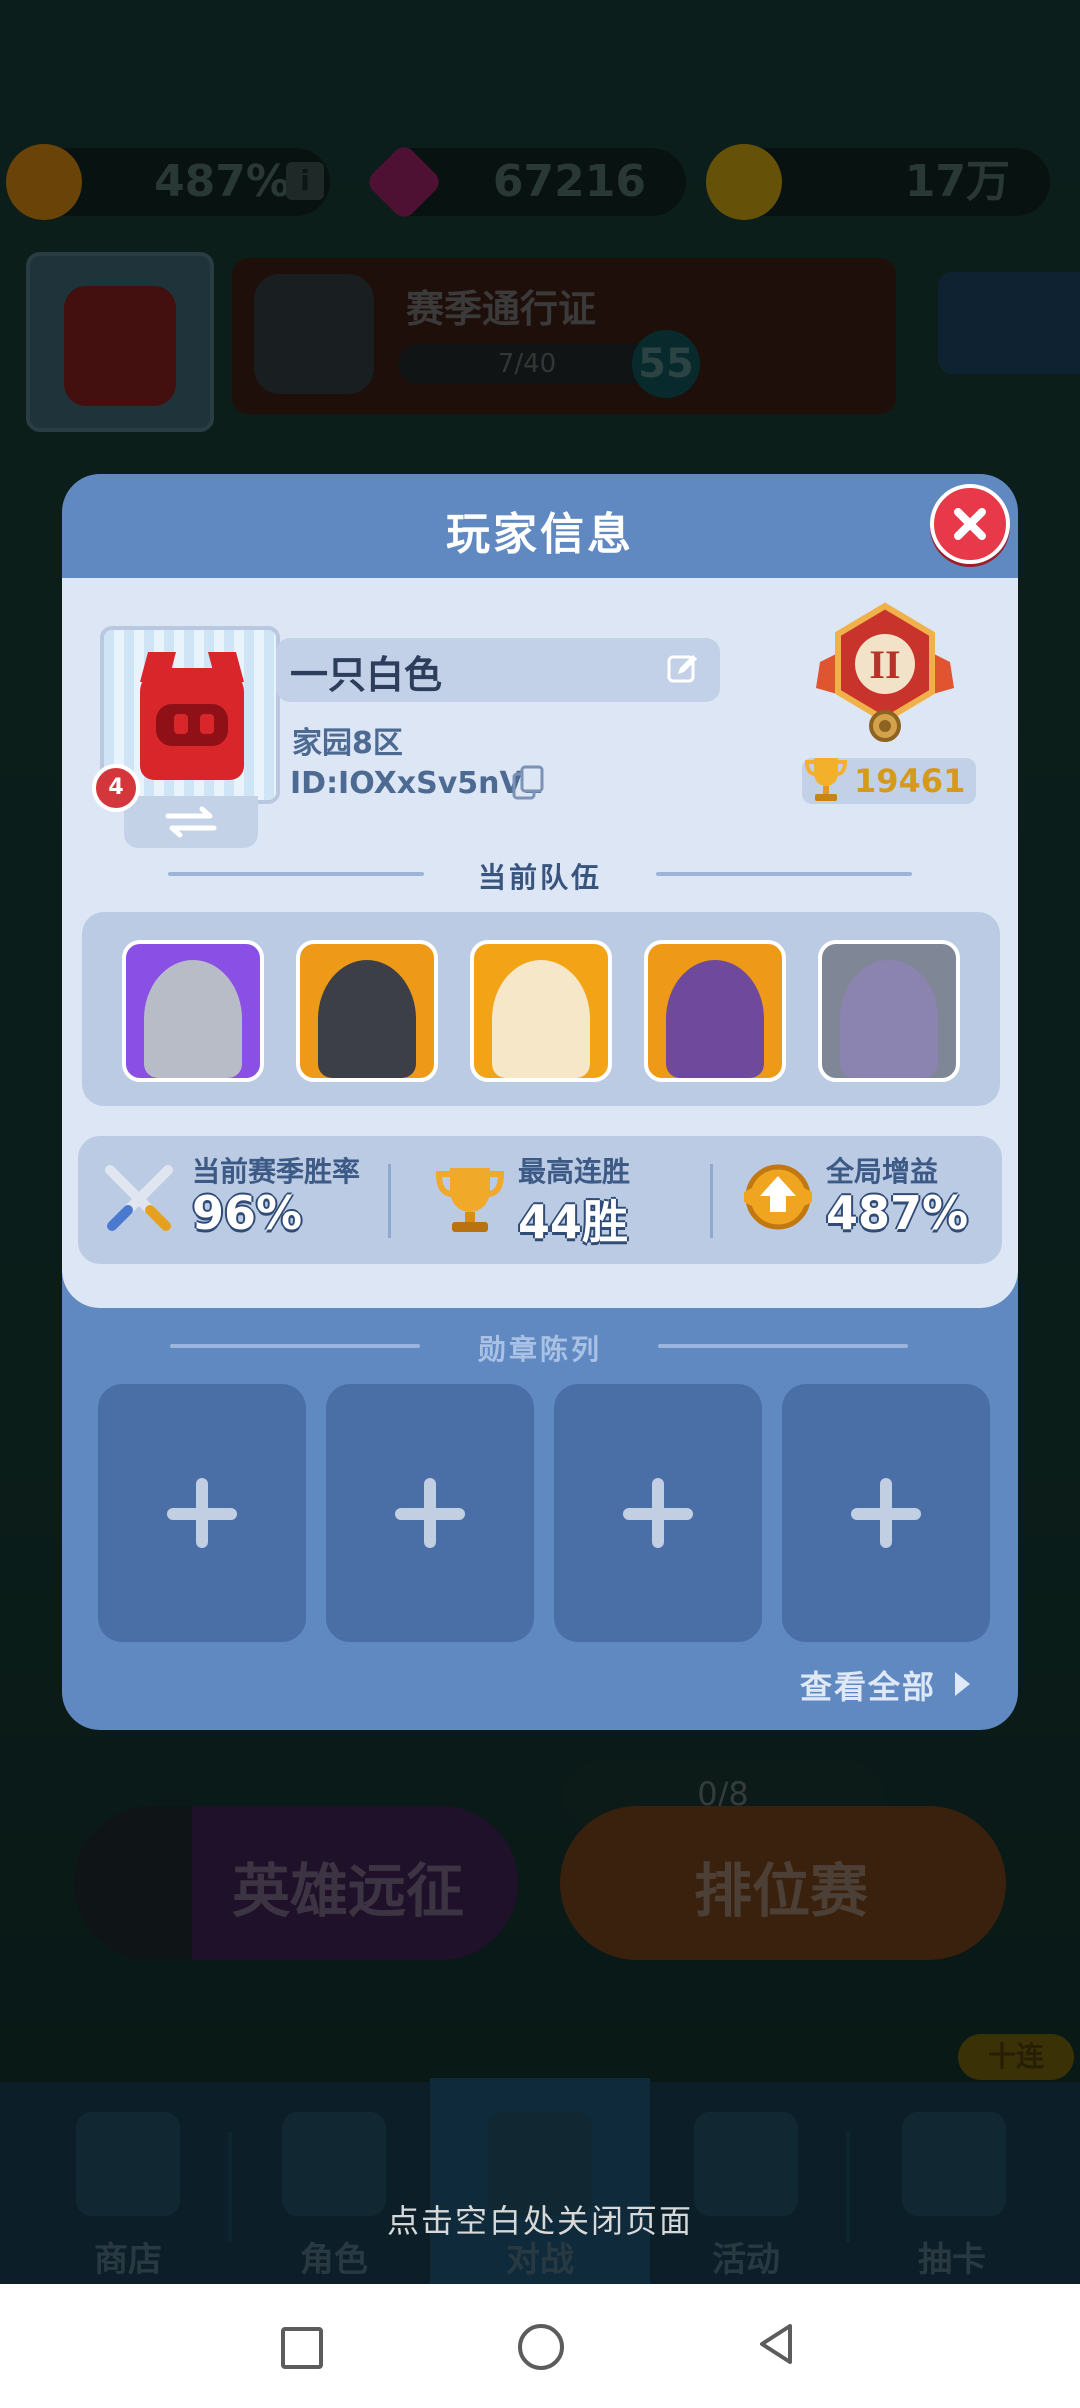  What do you see at coordinates (564, 336) in the screenshot?
I see `season-pass-banner: 赛季通行证 7/40 55` at bounding box center [564, 336].